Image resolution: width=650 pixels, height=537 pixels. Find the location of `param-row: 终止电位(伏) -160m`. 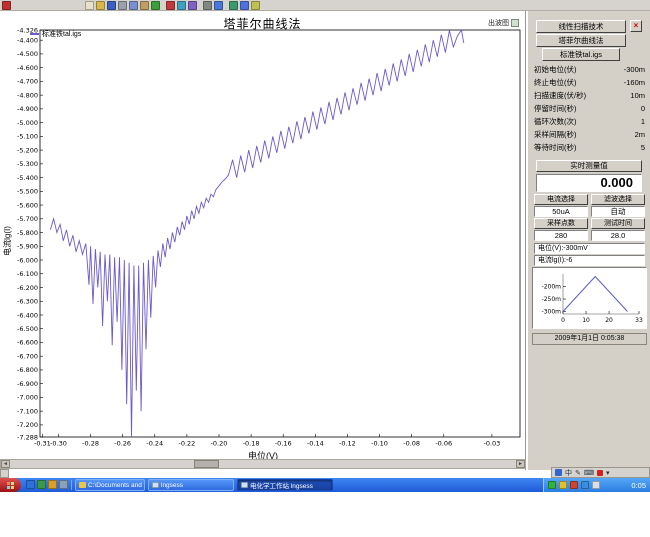

param-row: 终止电位(伏) -160m is located at coordinates (589, 82).